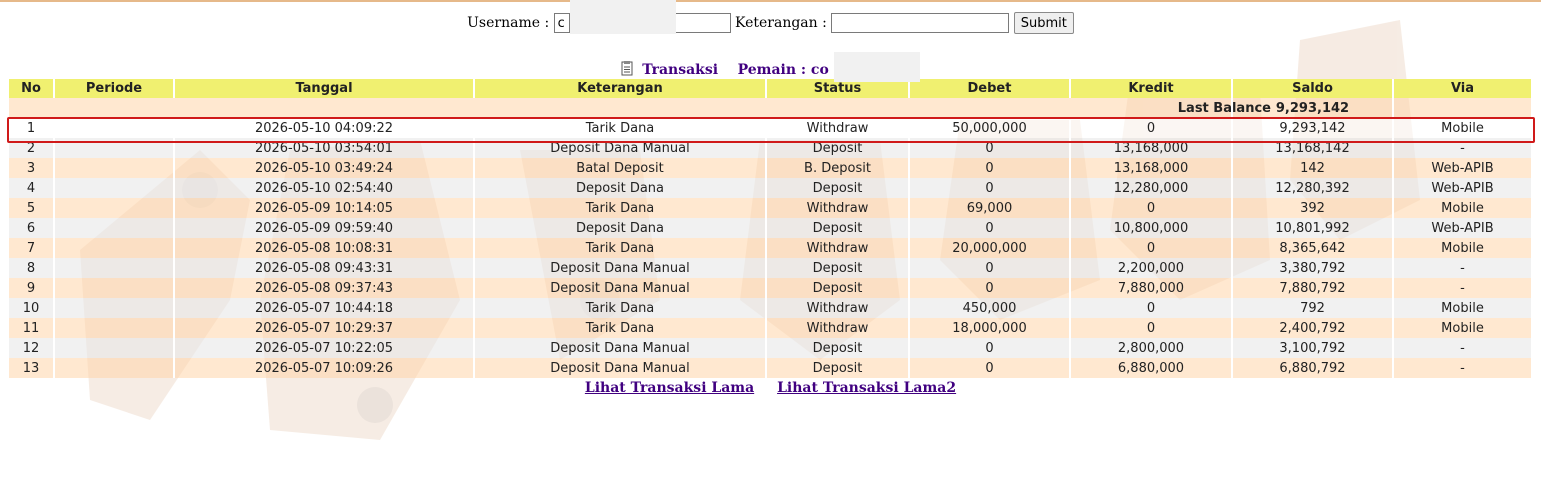 The width and height of the screenshot is (1541, 481). What do you see at coordinates (325, 328) in the screenshot?
I see `cell-tanggal: 2026-05-07 10:29:37` at bounding box center [325, 328].